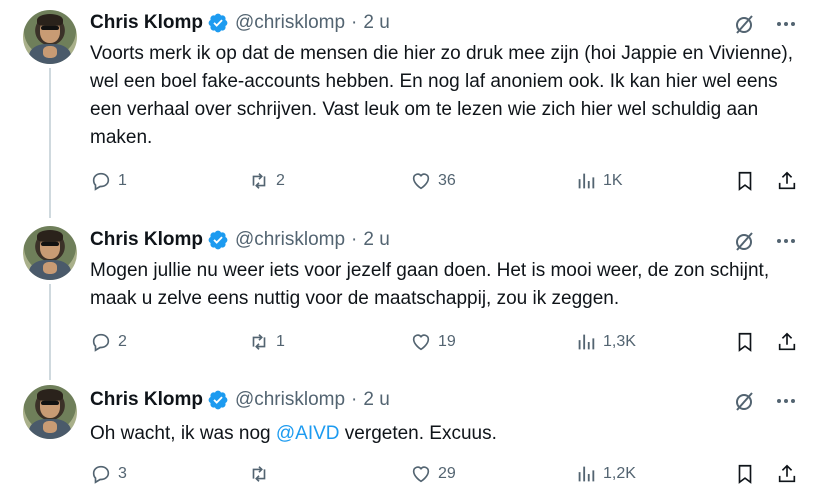 The height and width of the screenshot is (501, 826). I want to click on reply-count: 1, so click(122, 180).